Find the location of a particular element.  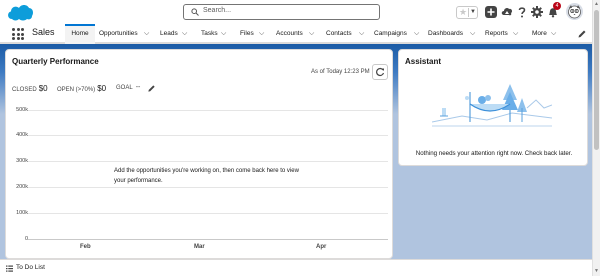

star-icon: ★ is located at coordinates (463, 12).